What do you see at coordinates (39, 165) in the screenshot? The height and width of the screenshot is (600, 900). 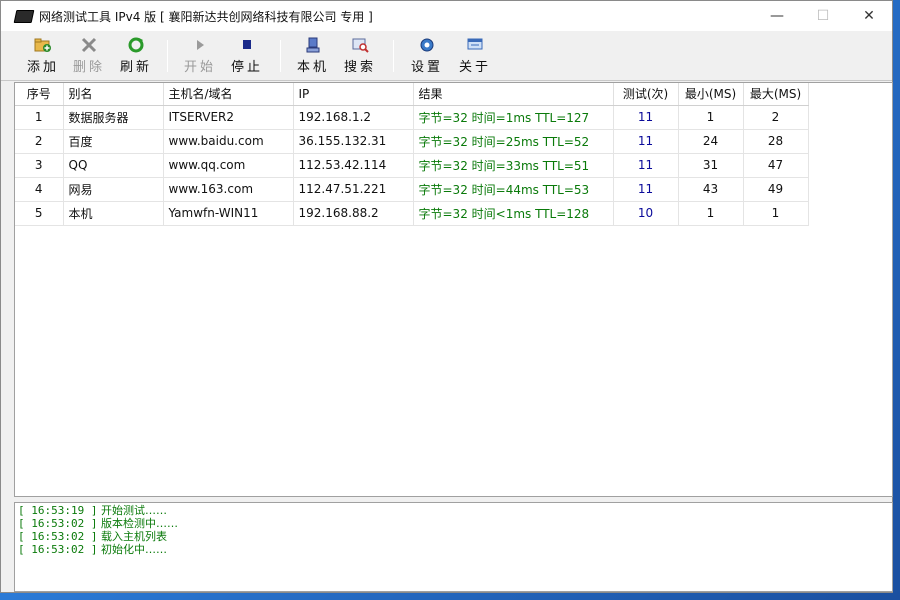 I see `cell-seq: 3` at bounding box center [39, 165].